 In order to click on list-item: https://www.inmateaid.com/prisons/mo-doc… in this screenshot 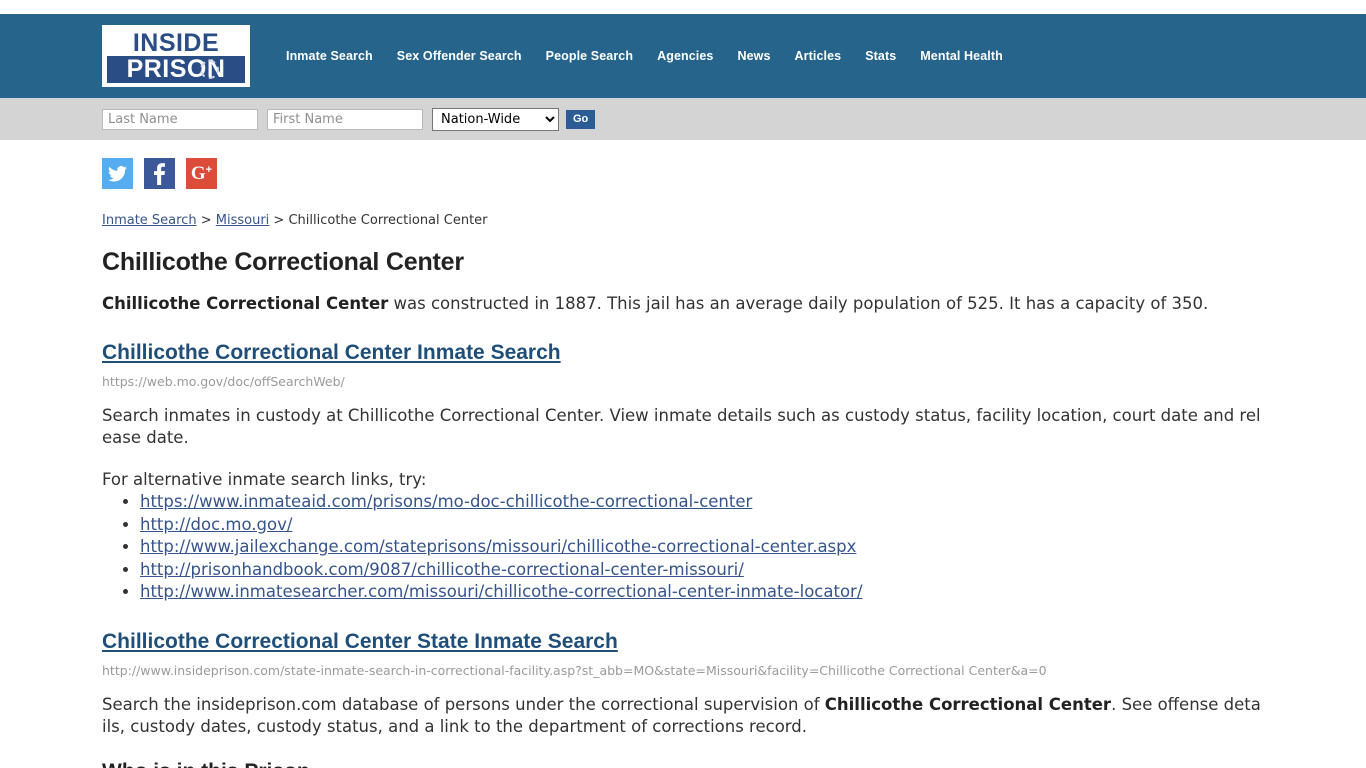, I will do `click(702, 502)`.